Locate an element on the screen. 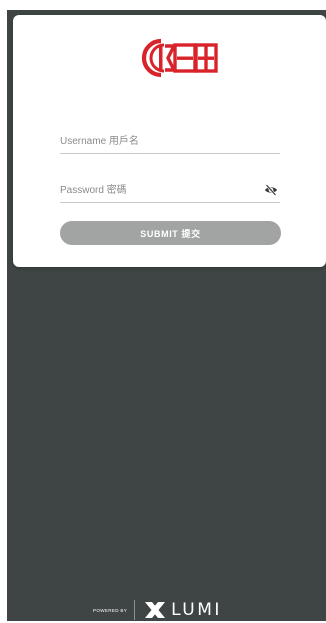 This screenshot has width=326, height=623. powered-by-footer: POWERED BY LUMI is located at coordinates (157, 610).